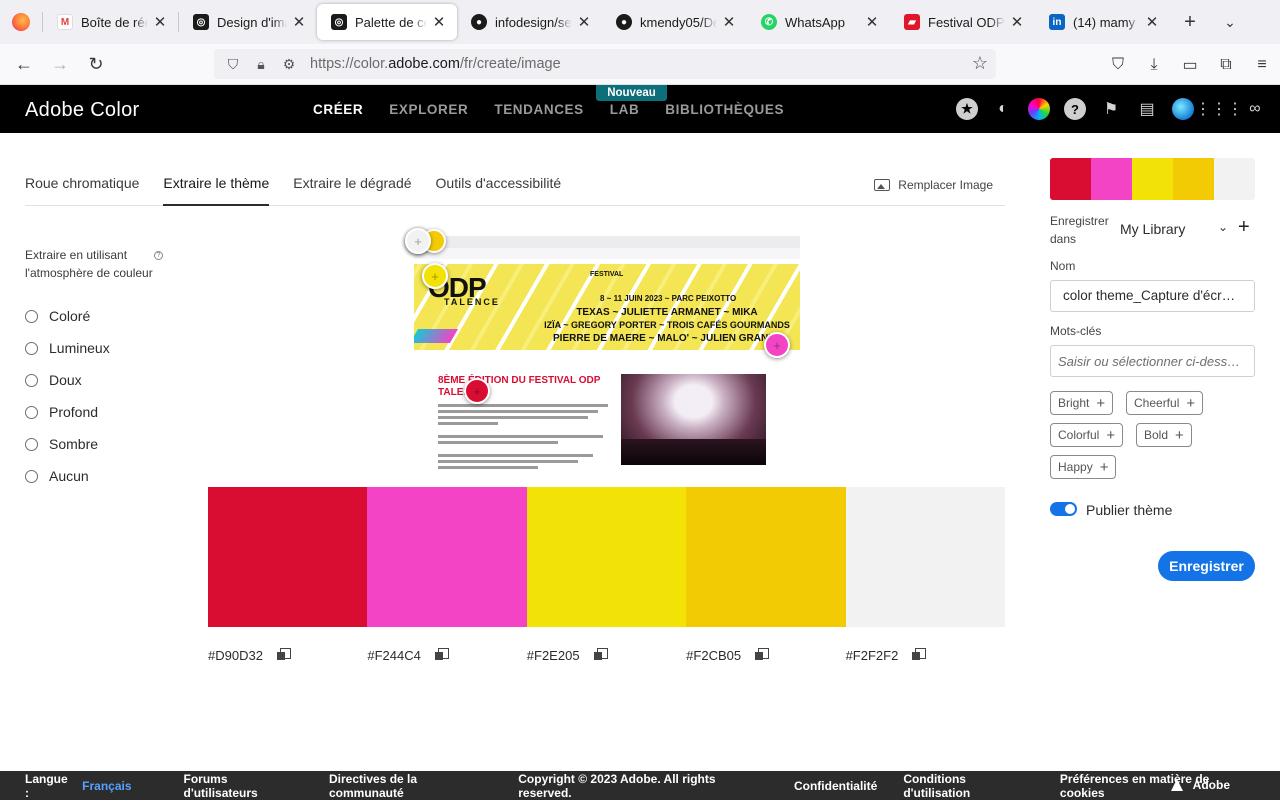  What do you see at coordinates (553, 655) in the screenshot?
I see `hex-code: #F2E205` at bounding box center [553, 655].